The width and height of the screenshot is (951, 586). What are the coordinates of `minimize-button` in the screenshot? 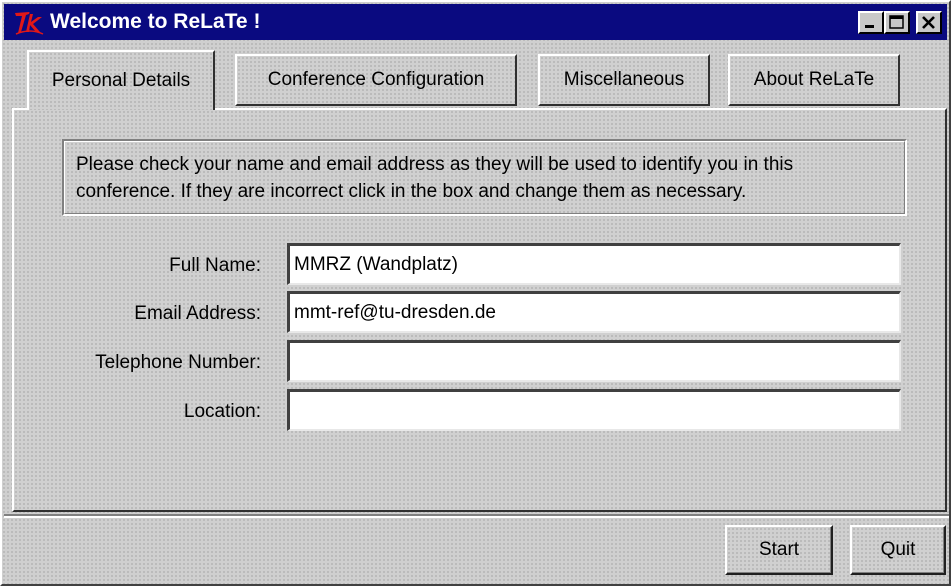 It's located at (871, 22).